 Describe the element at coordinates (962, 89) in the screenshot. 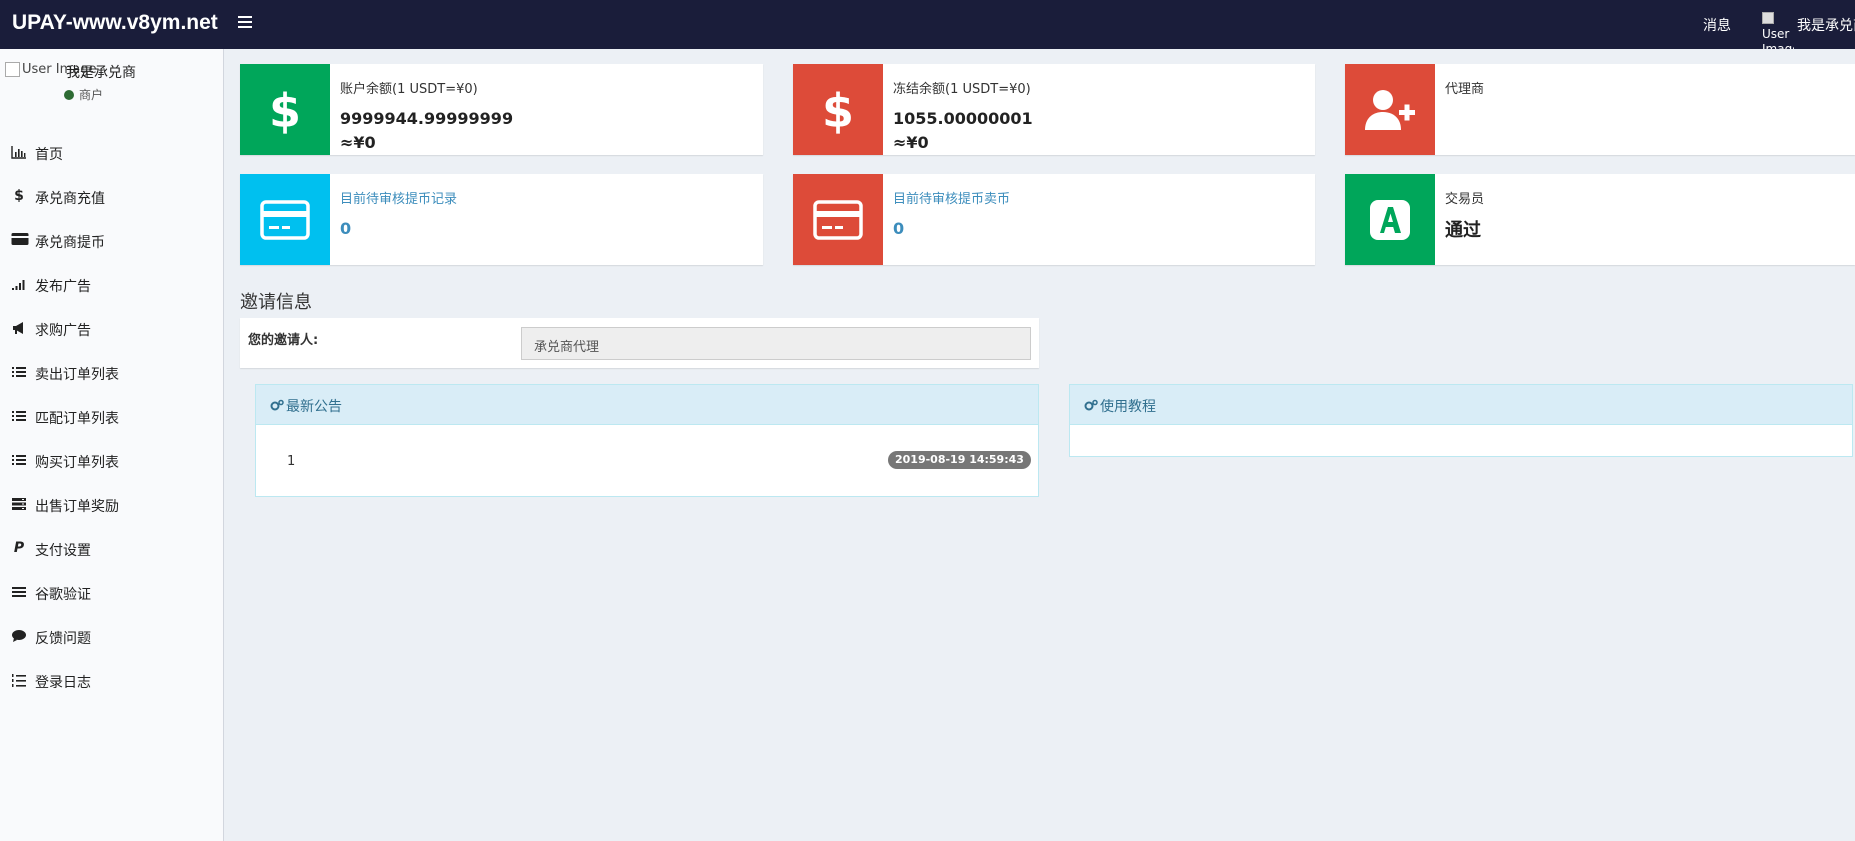

I see `frozen-balance-label: 冻结余额(1 USDT=¥0)` at that location.